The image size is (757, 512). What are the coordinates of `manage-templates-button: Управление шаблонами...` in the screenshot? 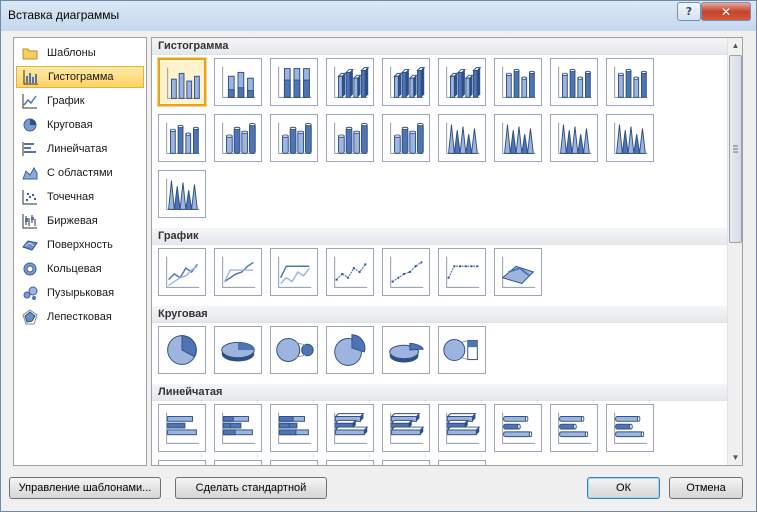 It's located at (85, 488).